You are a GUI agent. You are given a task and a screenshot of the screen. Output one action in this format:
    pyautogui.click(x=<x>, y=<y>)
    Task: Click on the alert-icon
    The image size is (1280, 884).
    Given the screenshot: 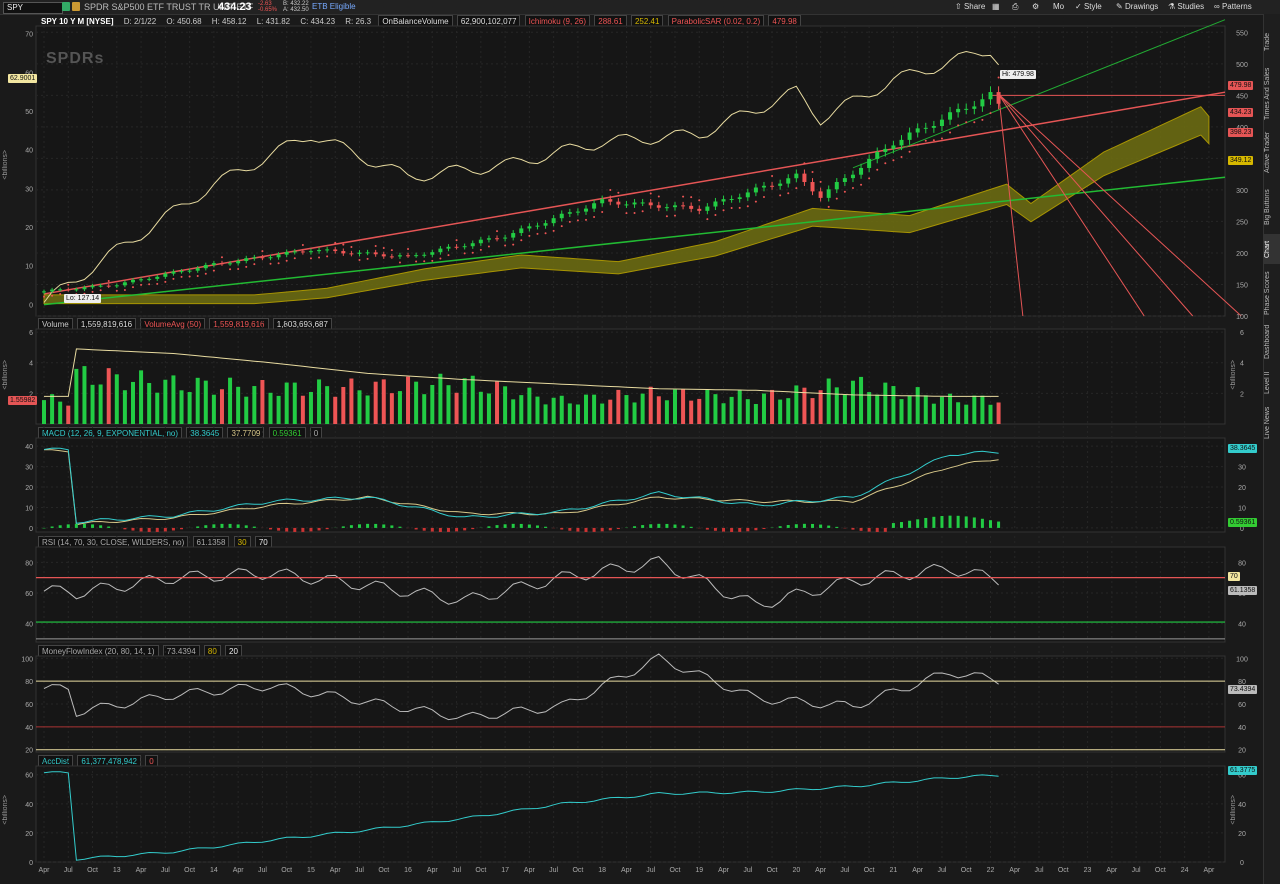 What is the action you would take?
    pyautogui.click(x=76, y=6)
    